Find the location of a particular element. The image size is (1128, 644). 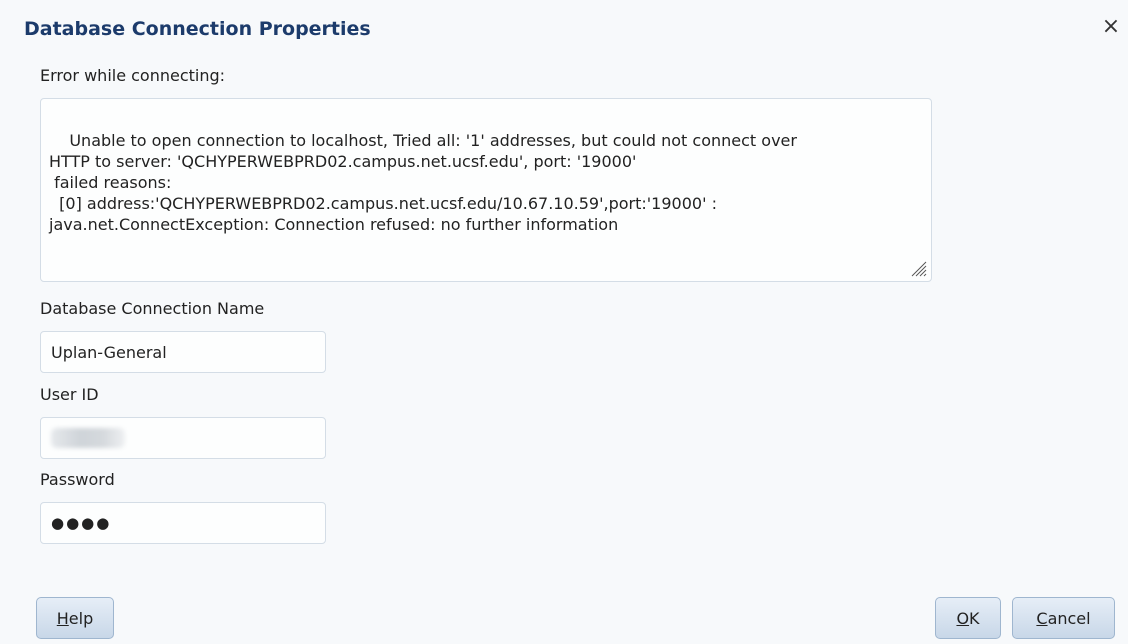

user-id-input is located at coordinates (183, 438).